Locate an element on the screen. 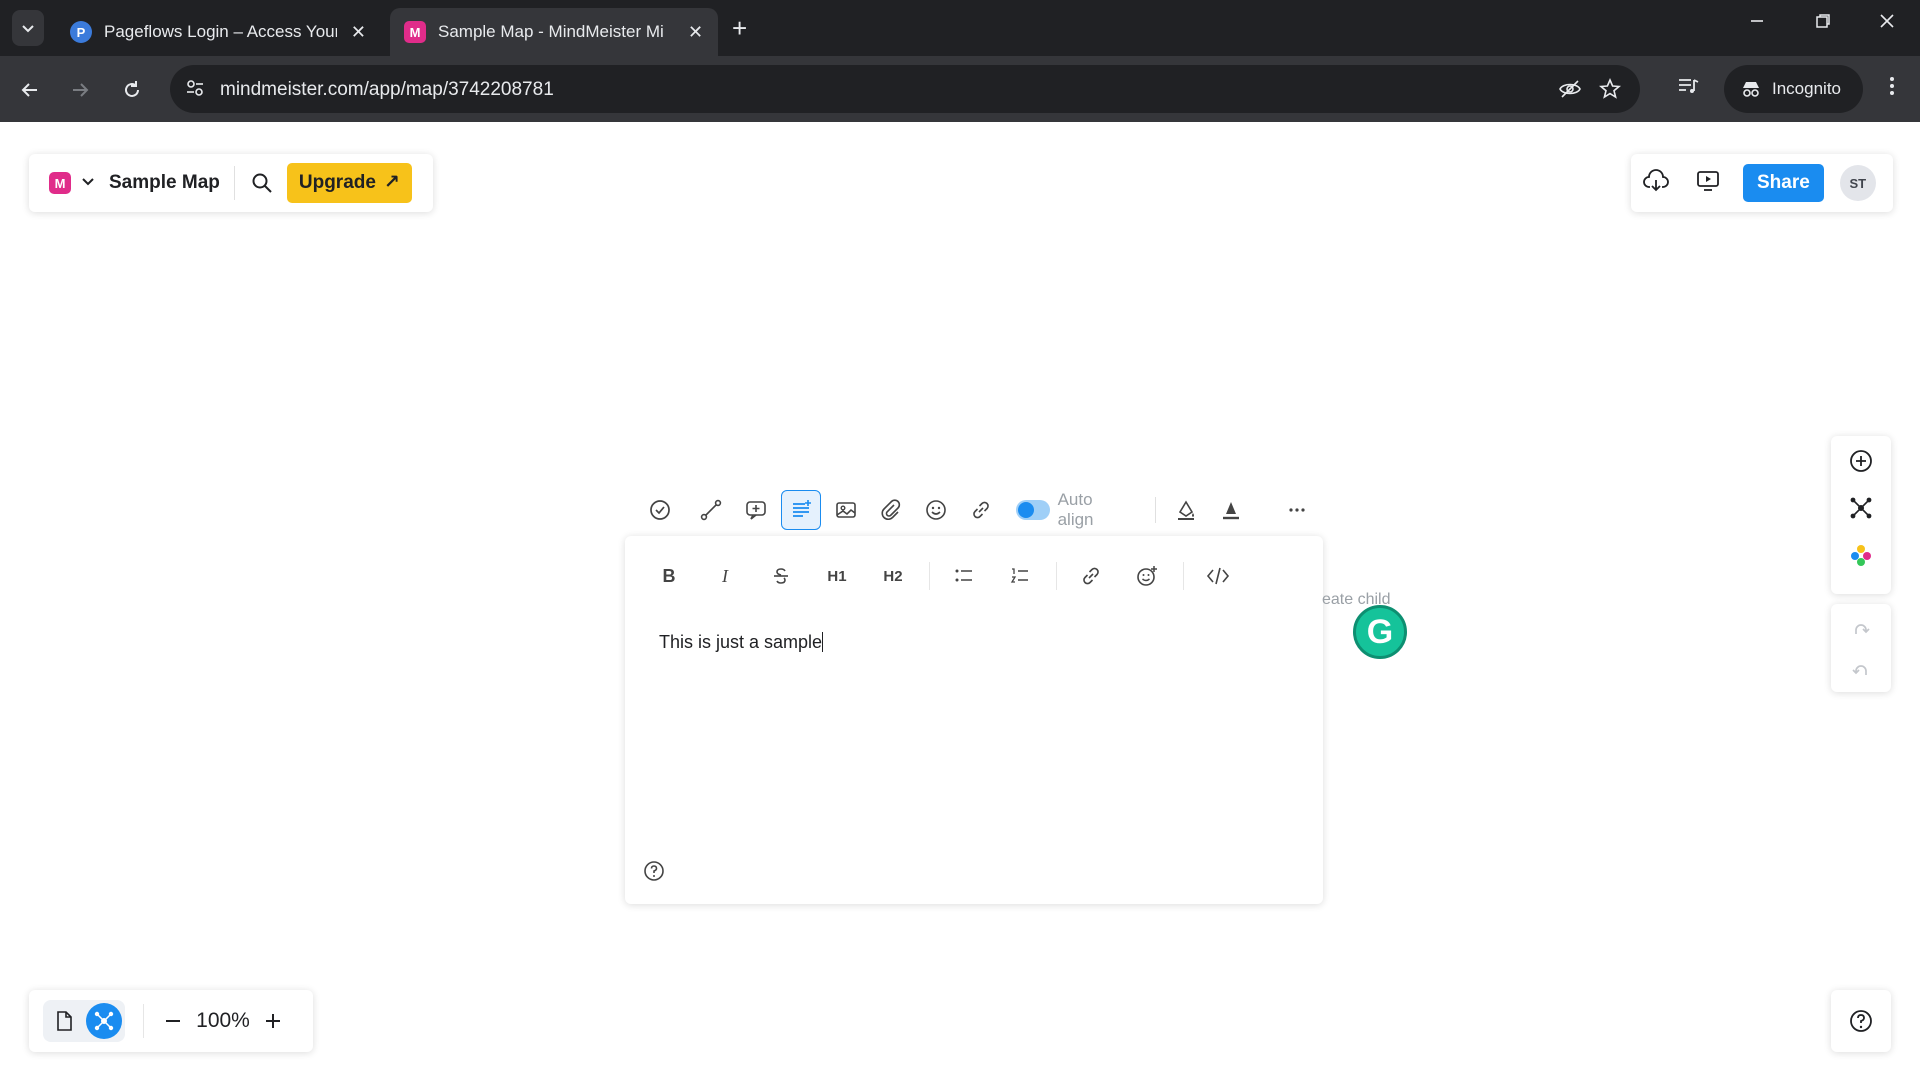 Image resolution: width=1920 pixels, height=1080 pixels. zoom-in-button is located at coordinates (273, 1021).